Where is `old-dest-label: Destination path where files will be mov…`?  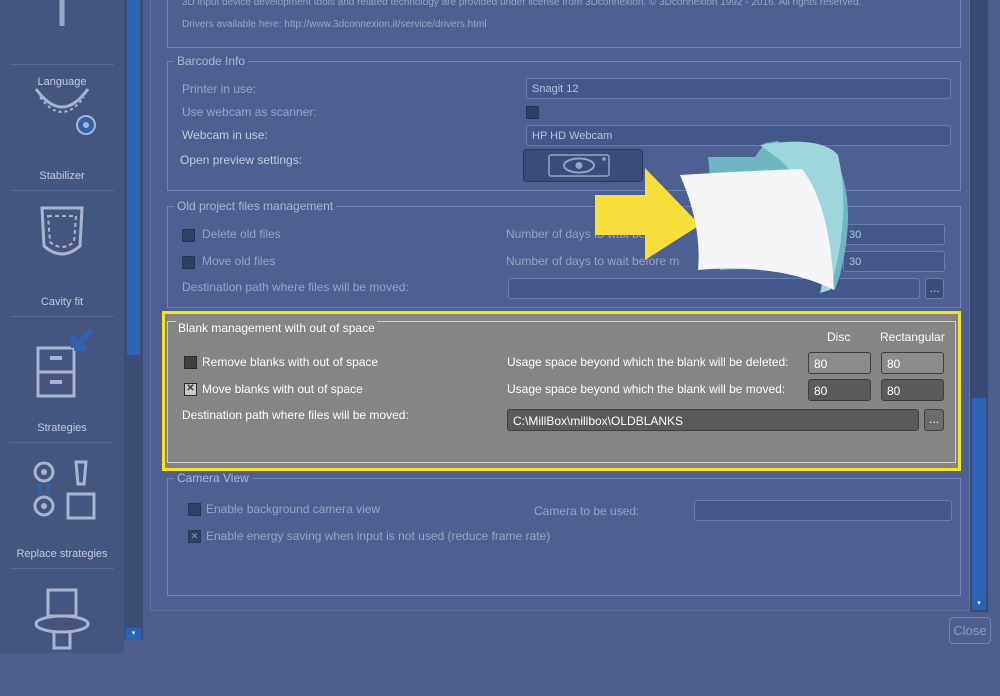 old-dest-label: Destination path where files will be mov… is located at coordinates (295, 287).